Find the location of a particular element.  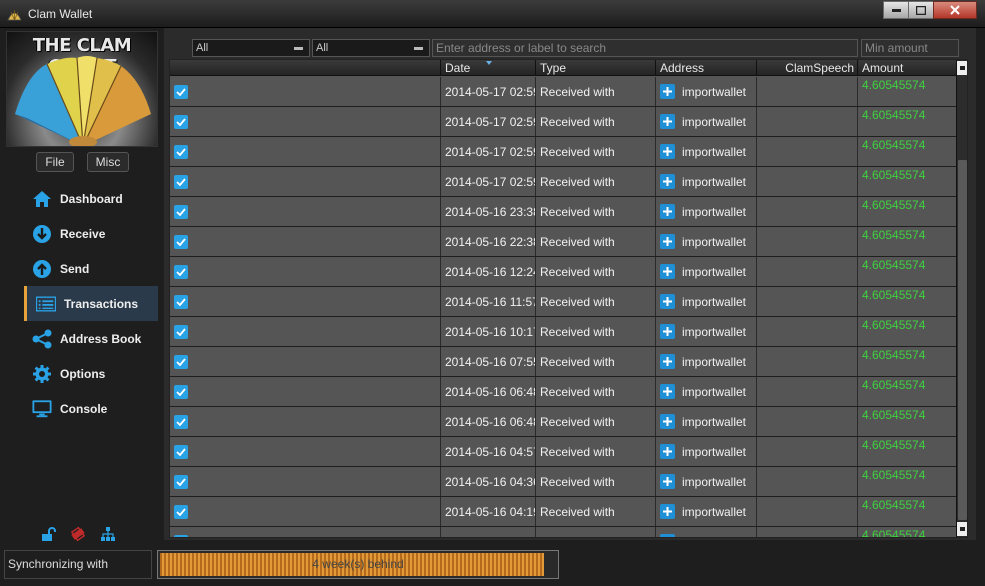

table-header: Date Type Address ClamSpeech Amount is located at coordinates (563, 68).